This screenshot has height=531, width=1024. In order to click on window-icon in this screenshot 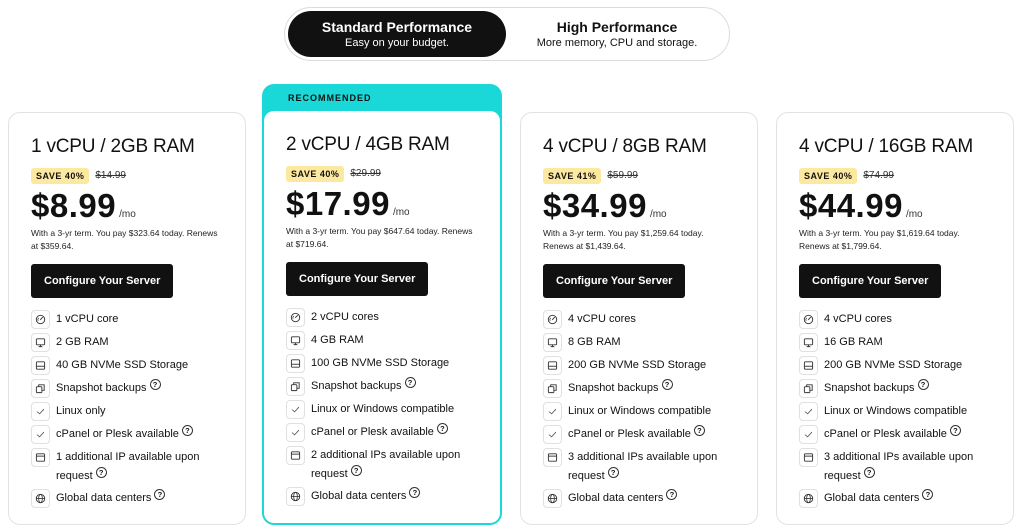, I will do `click(552, 457)`.